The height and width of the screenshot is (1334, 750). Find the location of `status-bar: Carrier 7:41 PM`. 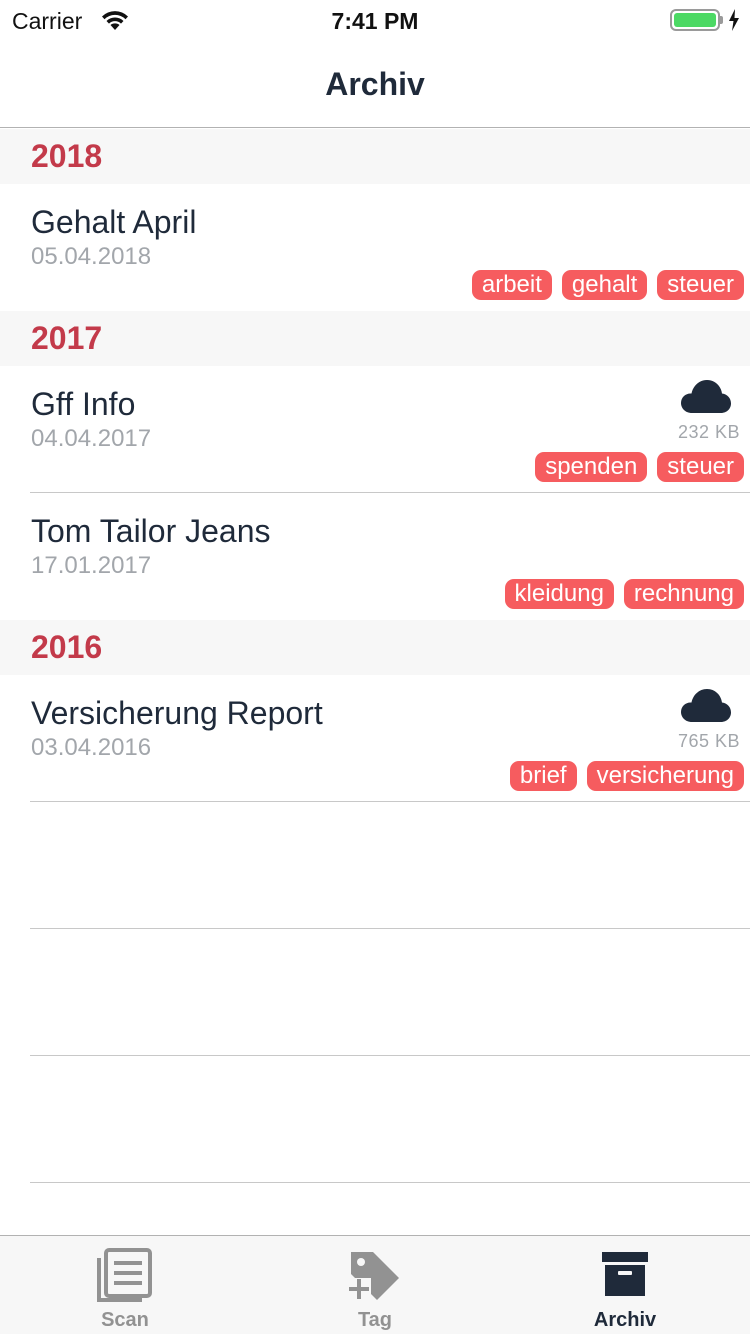

status-bar: Carrier 7:41 PM is located at coordinates (375, 20).